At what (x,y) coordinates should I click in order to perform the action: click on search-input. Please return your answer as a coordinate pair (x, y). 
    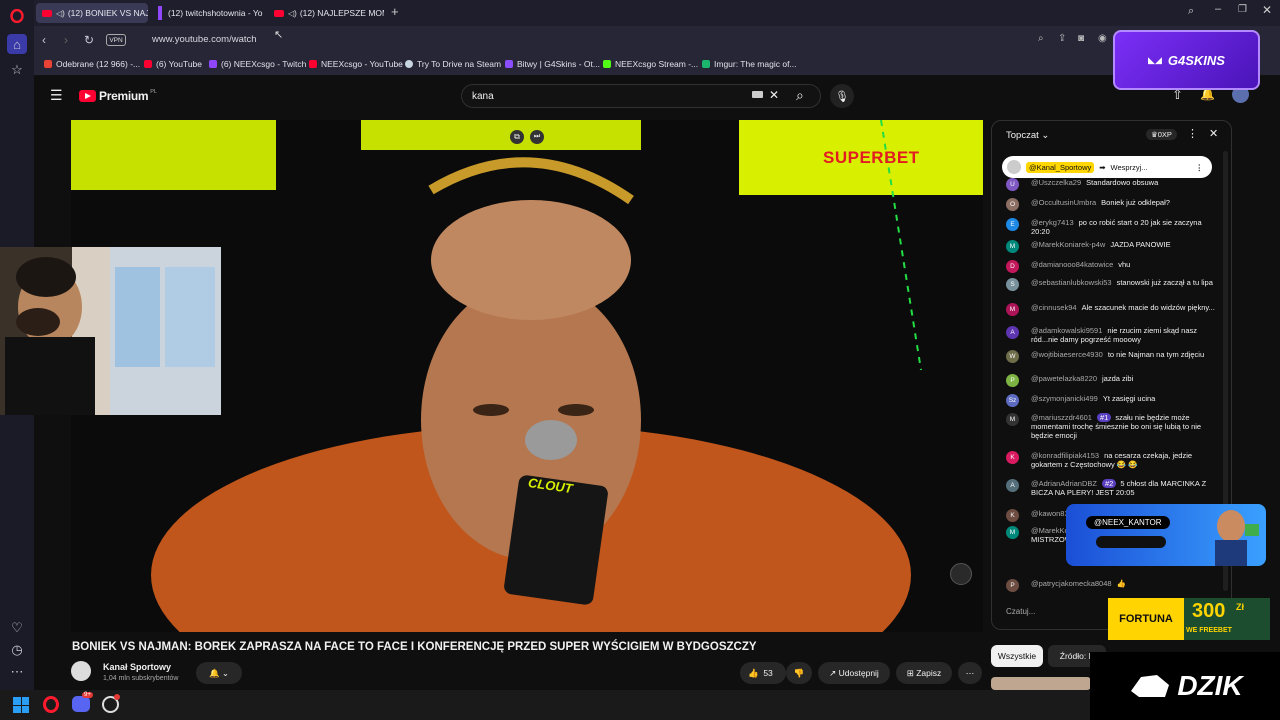
    Looking at the image, I should click on (597, 96).